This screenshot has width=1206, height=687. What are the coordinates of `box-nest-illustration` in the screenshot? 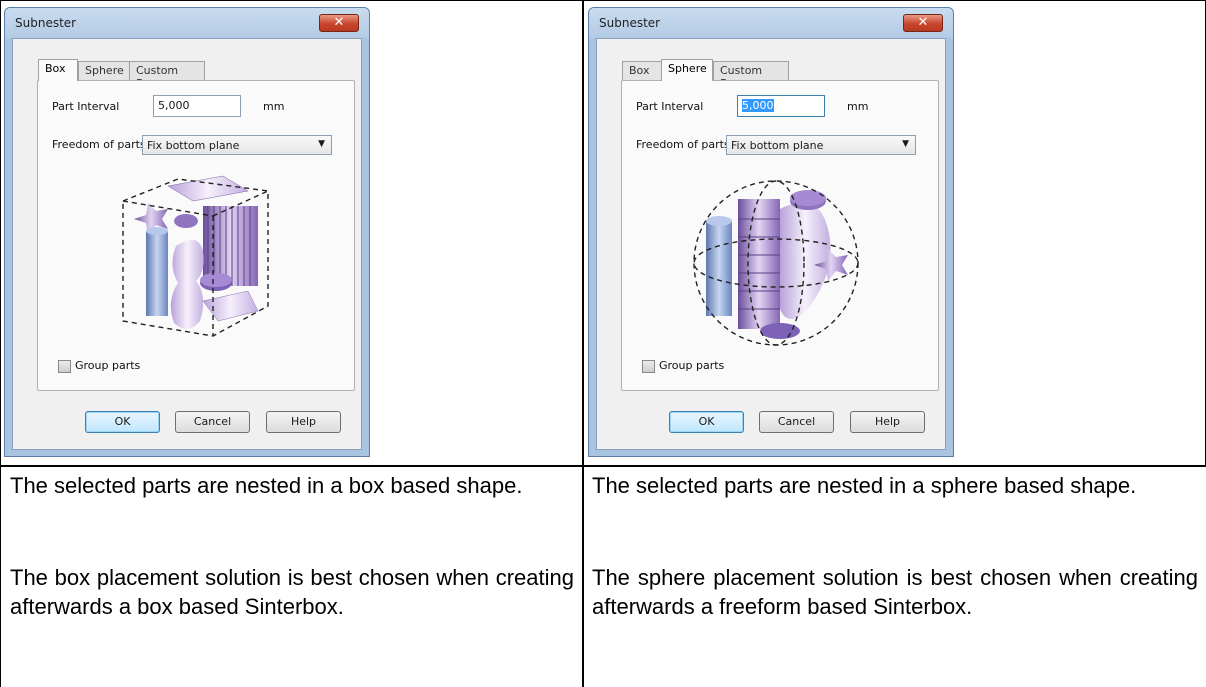 It's located at (195, 256).